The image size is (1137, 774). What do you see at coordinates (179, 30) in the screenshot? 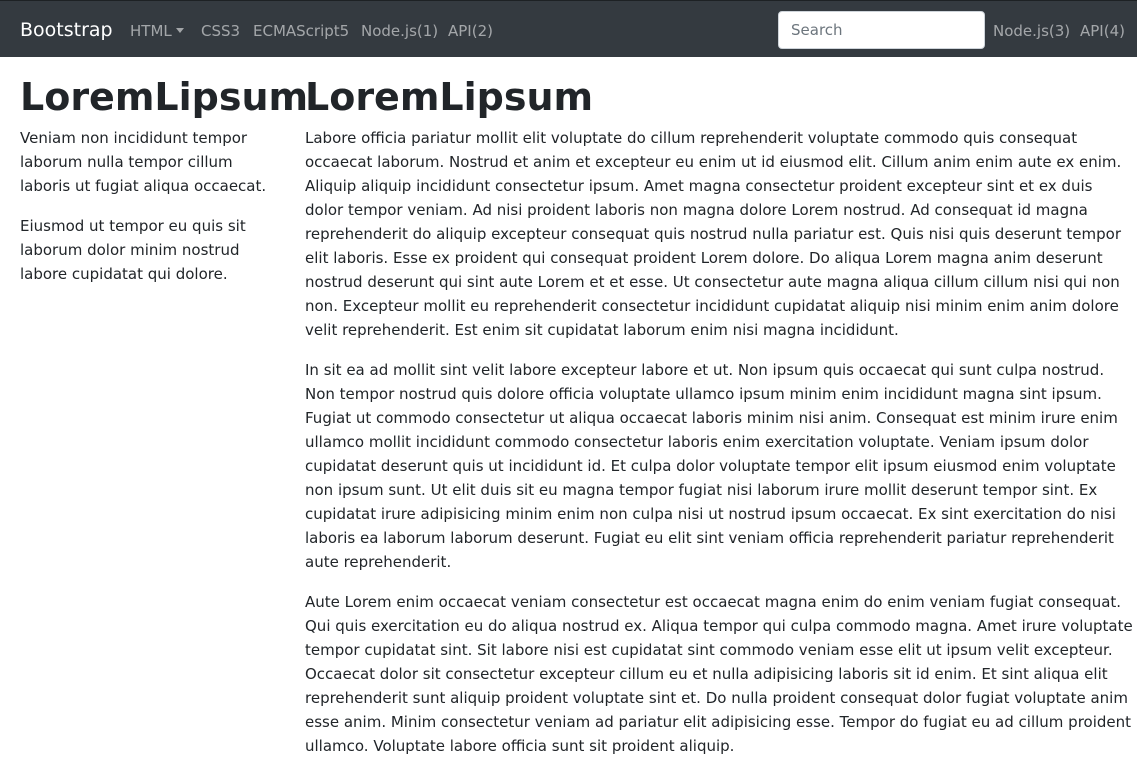
I see `chevron-down-icon` at bounding box center [179, 30].